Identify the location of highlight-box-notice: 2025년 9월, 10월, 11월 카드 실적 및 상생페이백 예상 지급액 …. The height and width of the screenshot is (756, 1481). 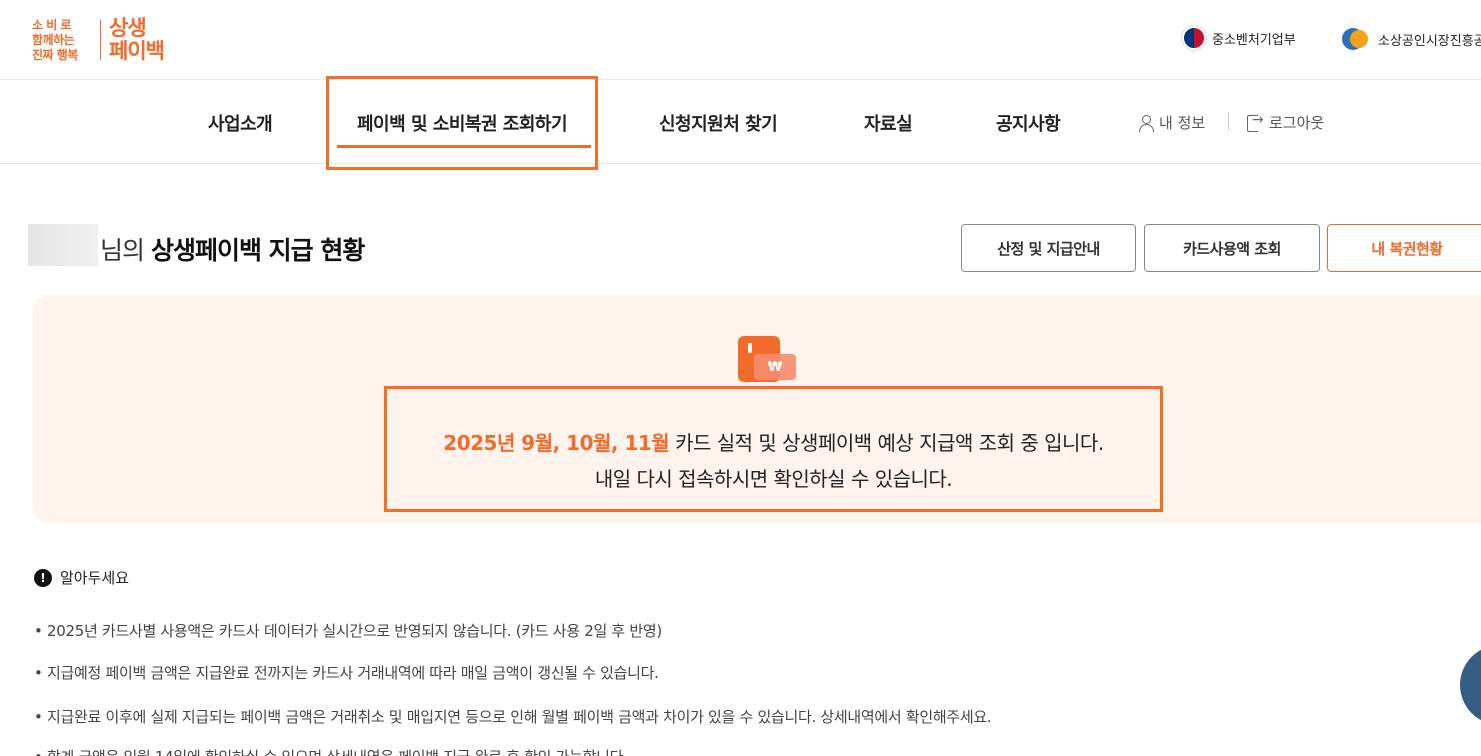
(773, 449).